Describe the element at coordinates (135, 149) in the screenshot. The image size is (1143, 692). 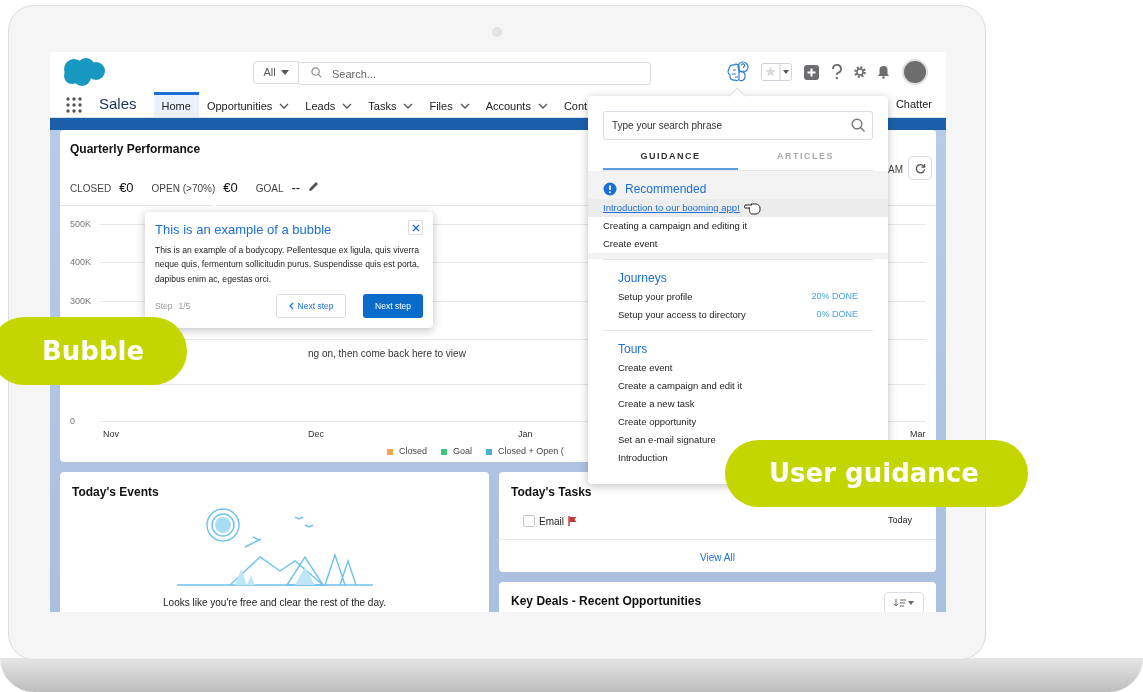
I see `card-title: Quarterly Performance` at that location.